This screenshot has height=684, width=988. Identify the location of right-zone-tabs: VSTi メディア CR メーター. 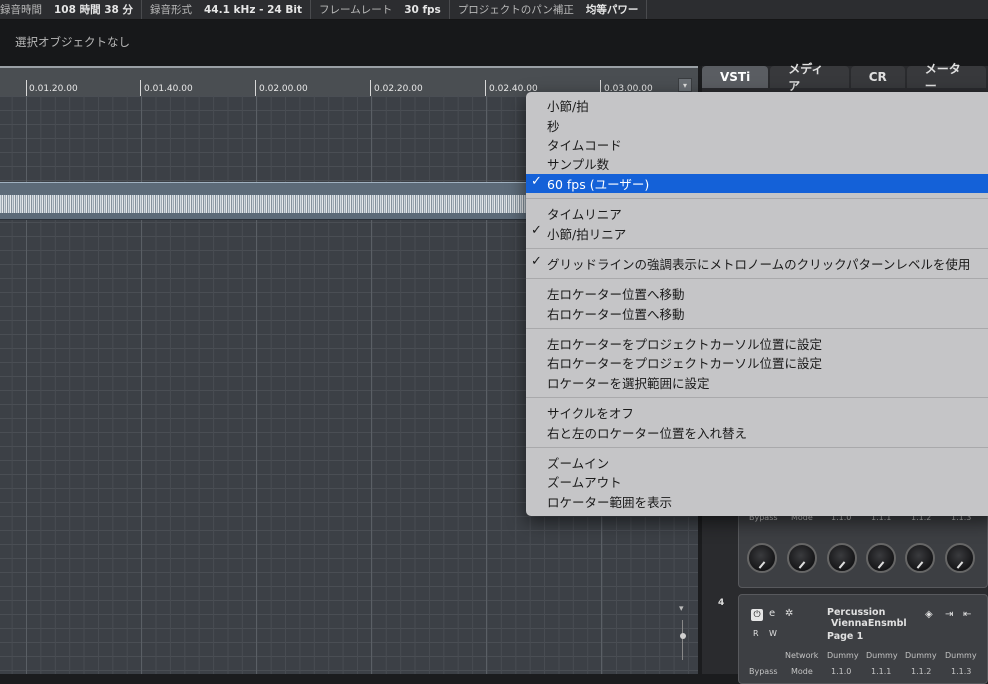
(845, 77).